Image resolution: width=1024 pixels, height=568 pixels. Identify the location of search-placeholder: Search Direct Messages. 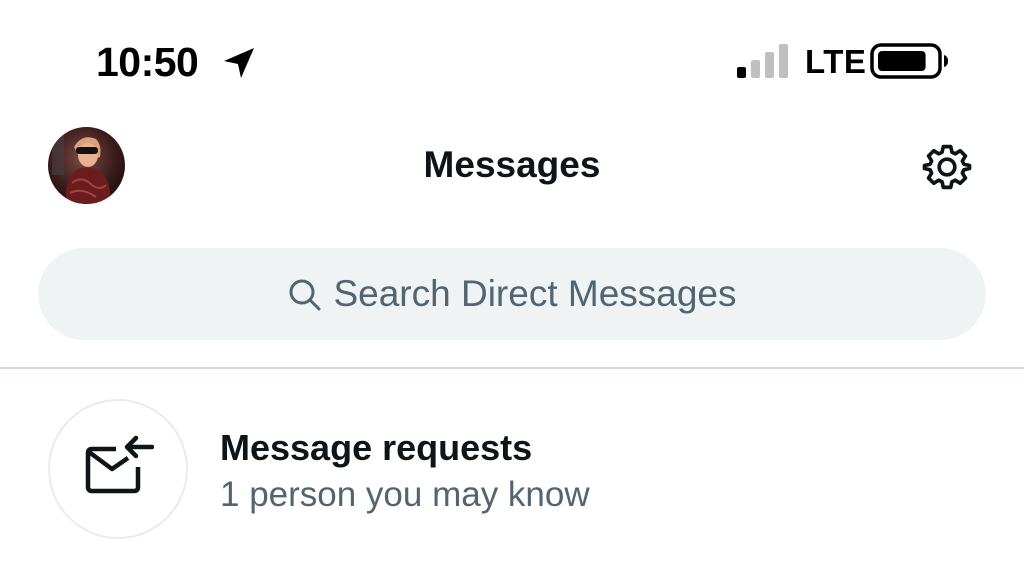
(535, 293).